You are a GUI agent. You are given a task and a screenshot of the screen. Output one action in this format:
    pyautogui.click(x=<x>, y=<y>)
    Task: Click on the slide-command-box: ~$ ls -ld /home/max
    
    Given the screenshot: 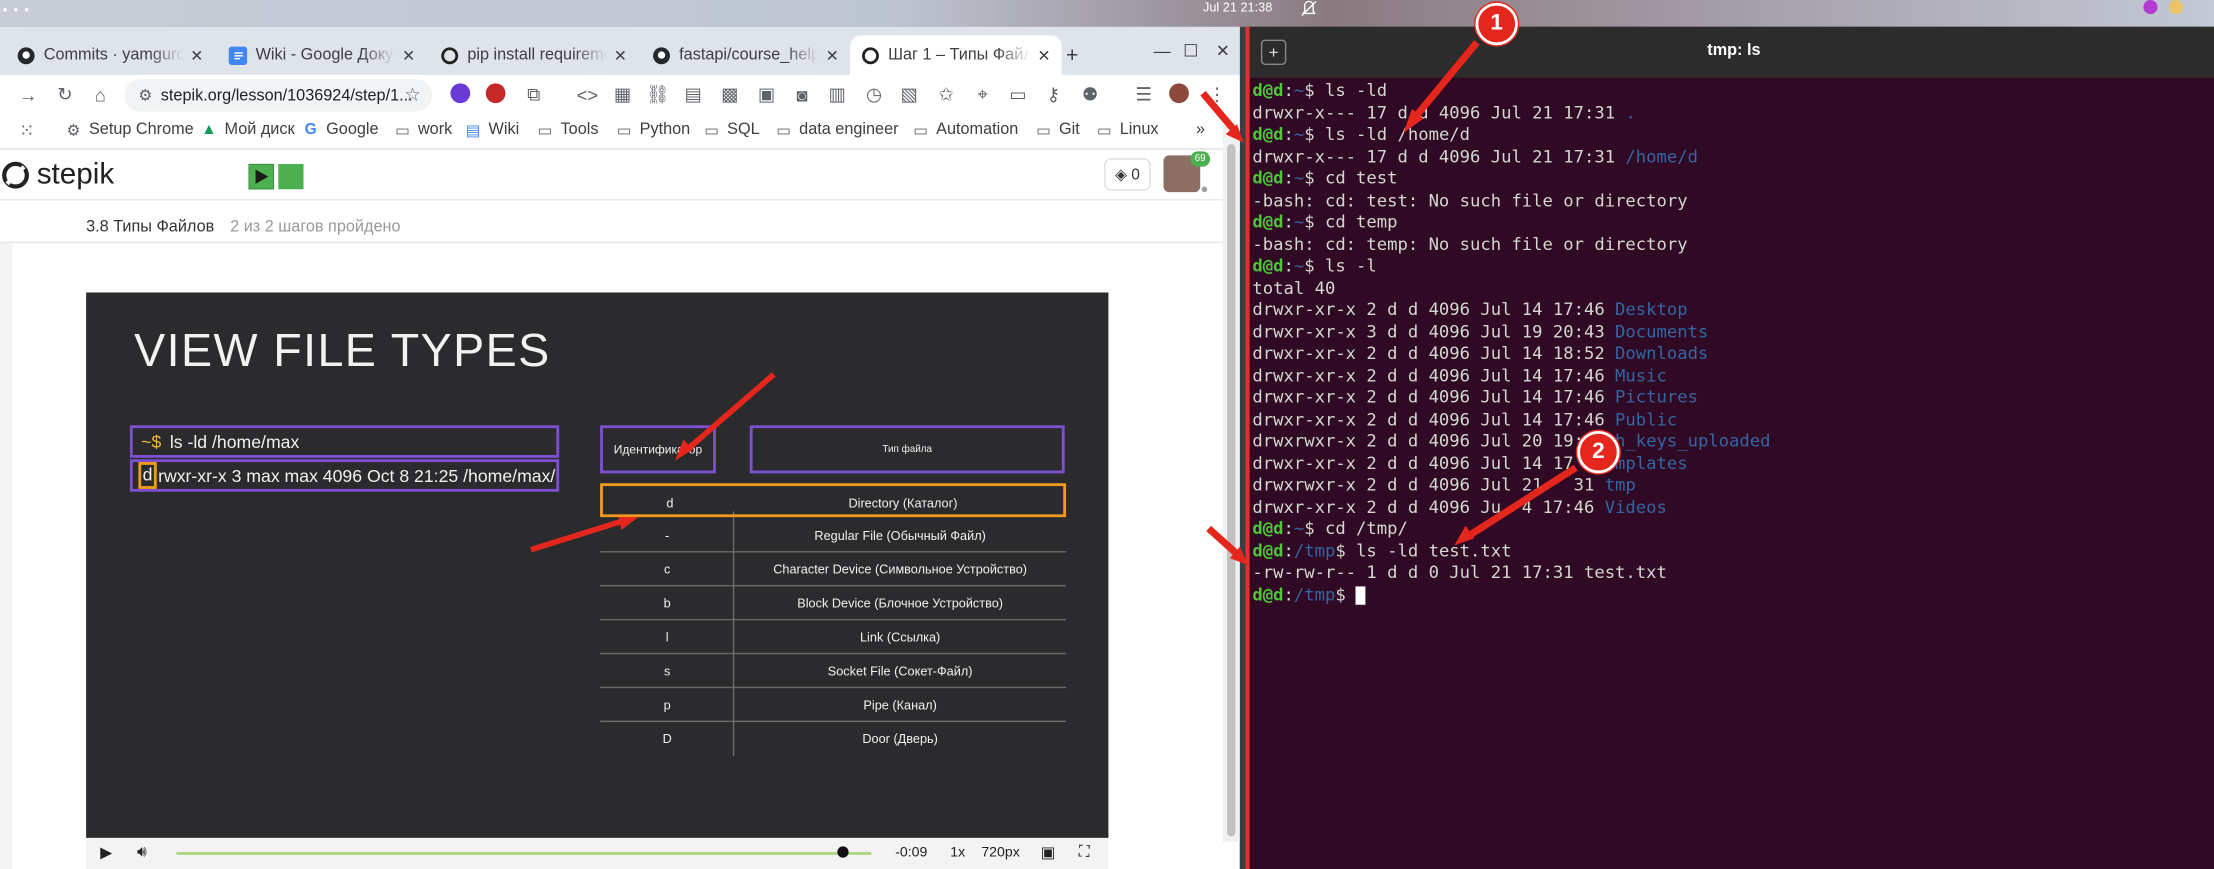 What is the action you would take?
    pyautogui.click(x=344, y=441)
    